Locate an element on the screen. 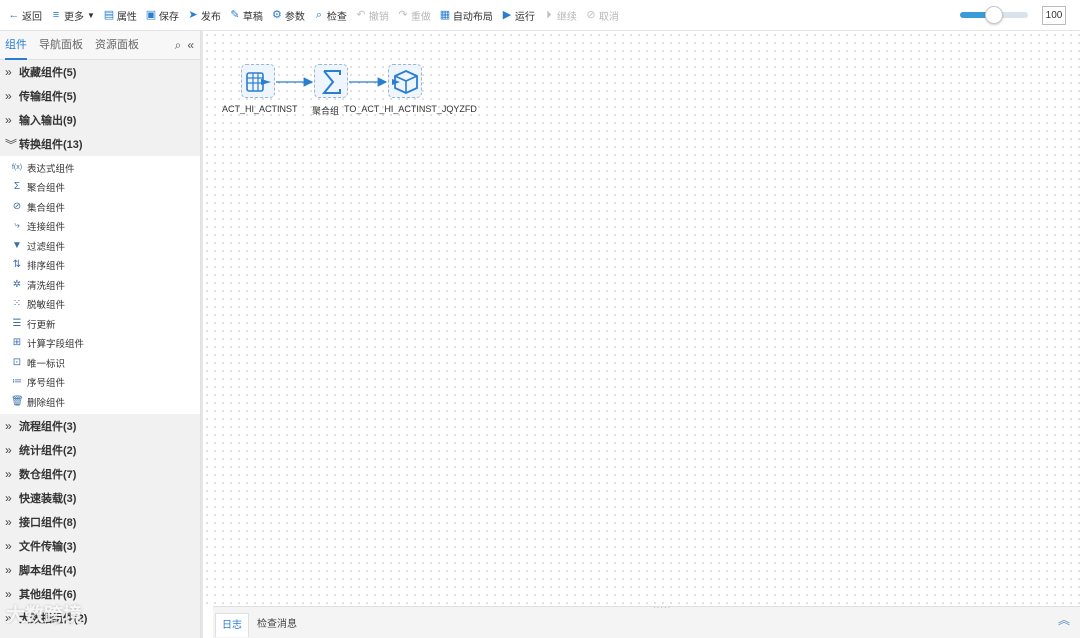 This screenshot has height=638, width=1080. category-input-output: » 输入输出(9) is located at coordinates (100, 120).